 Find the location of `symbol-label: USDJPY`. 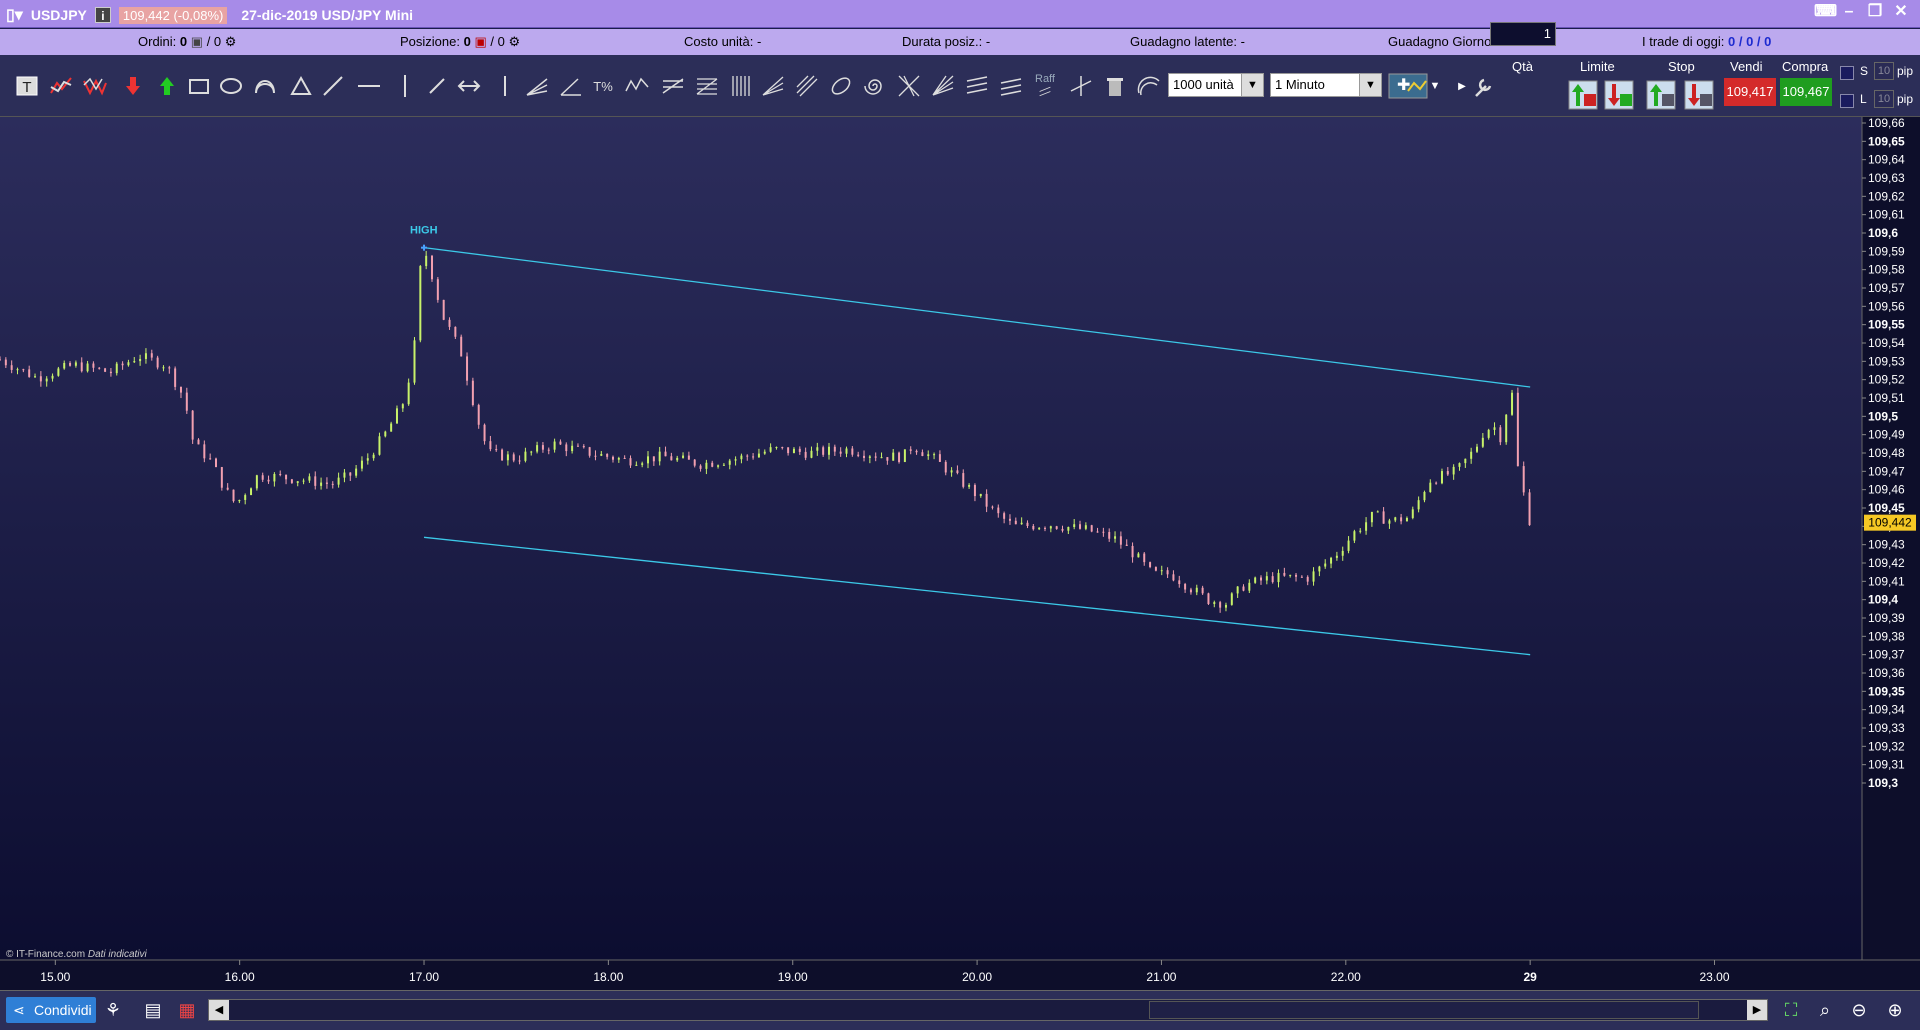

symbol-label: USDJPY is located at coordinates (59, 15).